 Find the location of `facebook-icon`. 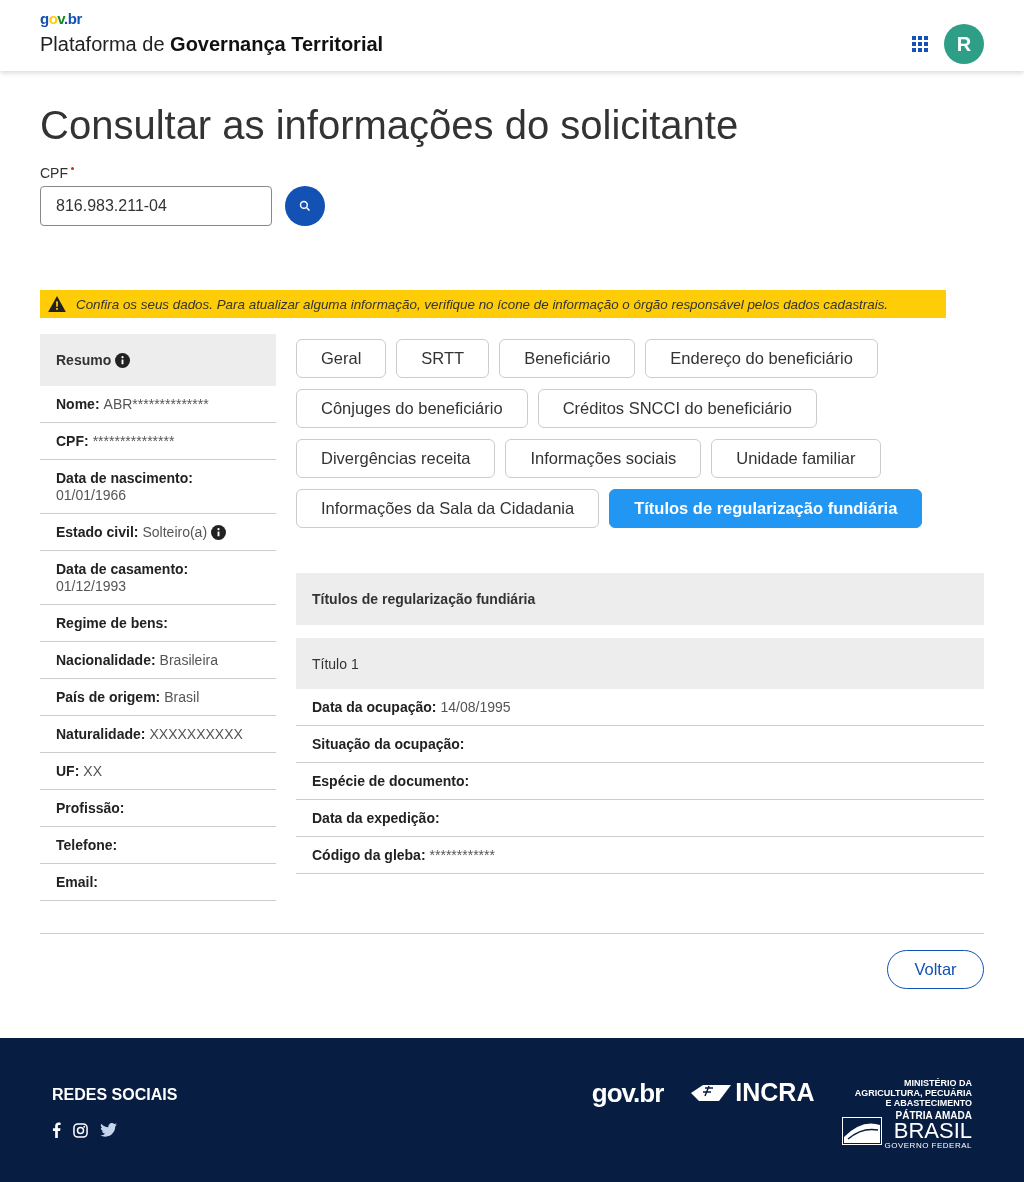

facebook-icon is located at coordinates (56, 1130).